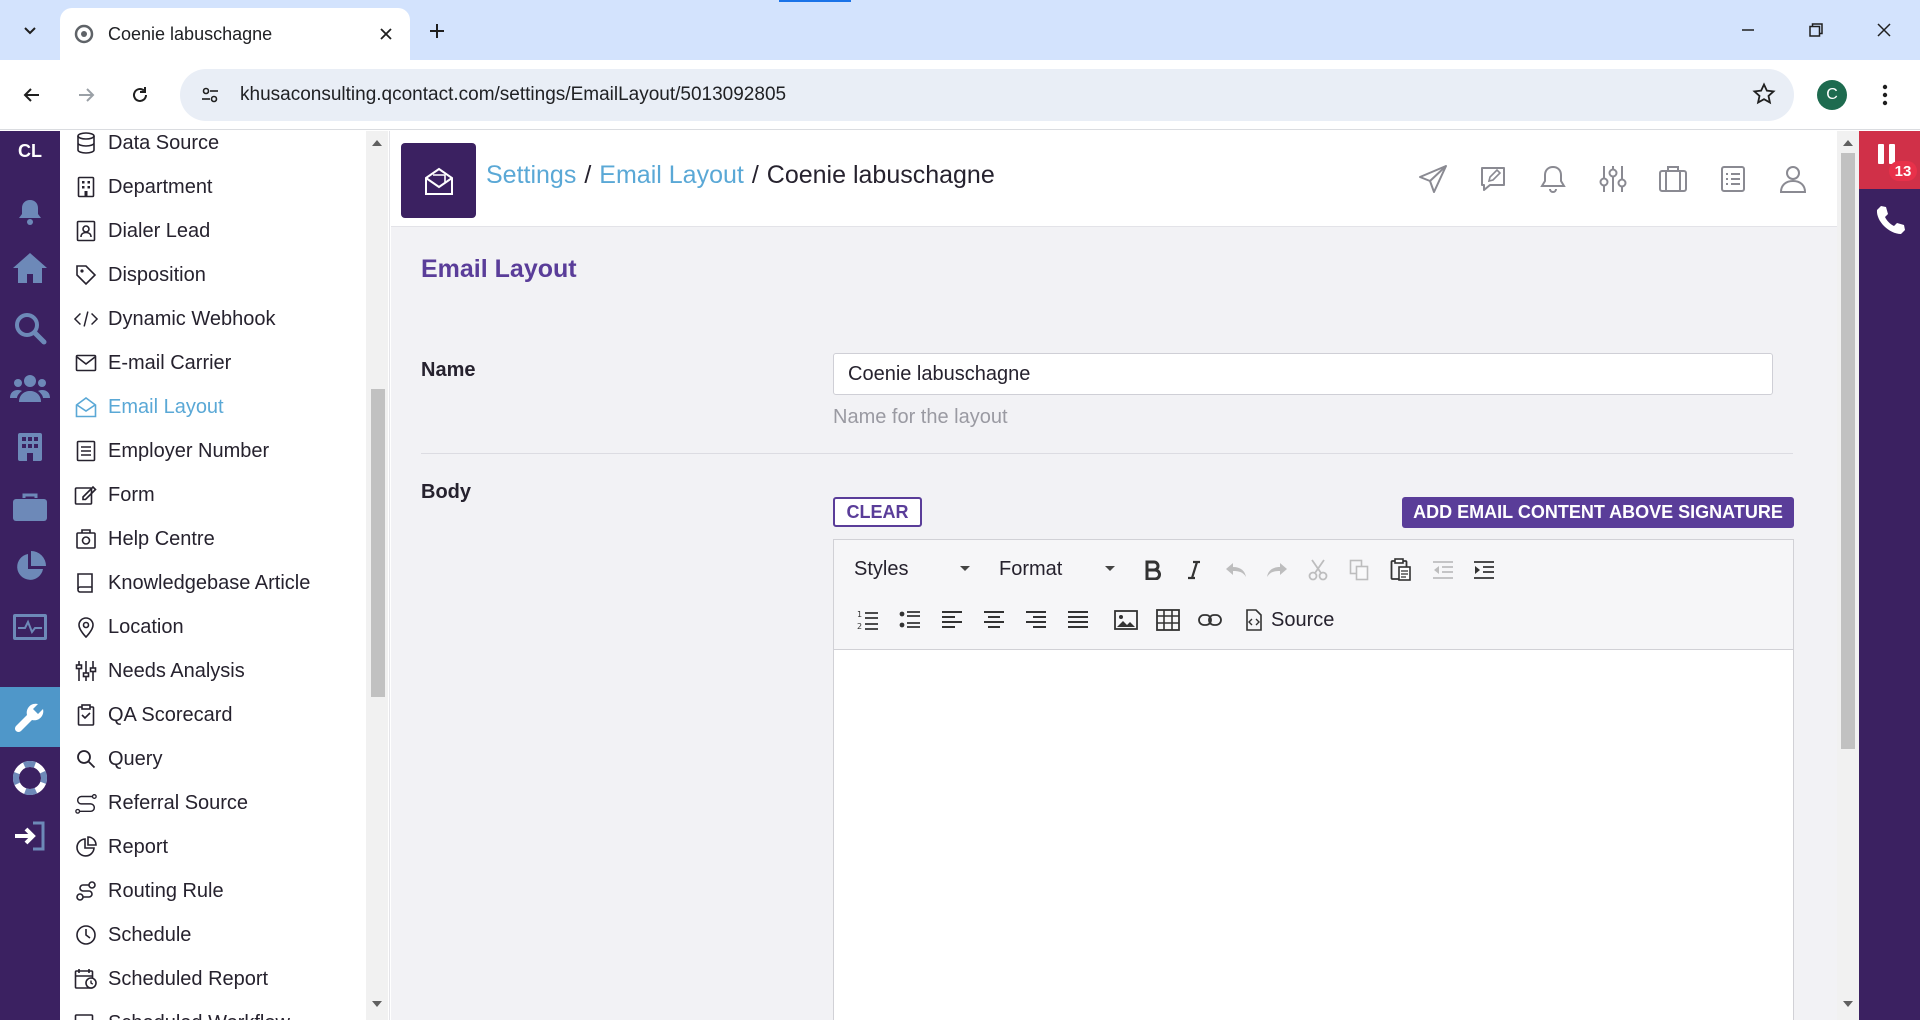 The width and height of the screenshot is (1920, 1020). What do you see at coordinates (910, 620) in the screenshot?
I see `bulleted-list-button` at bounding box center [910, 620].